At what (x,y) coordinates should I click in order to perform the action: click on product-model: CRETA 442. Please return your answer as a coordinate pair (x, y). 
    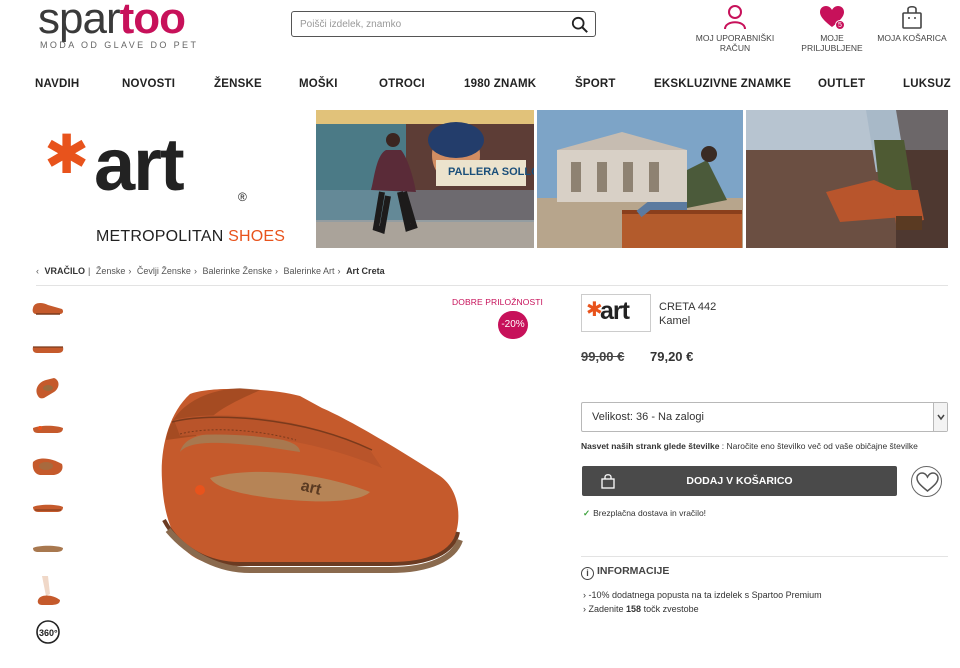
    Looking at the image, I should click on (688, 307).